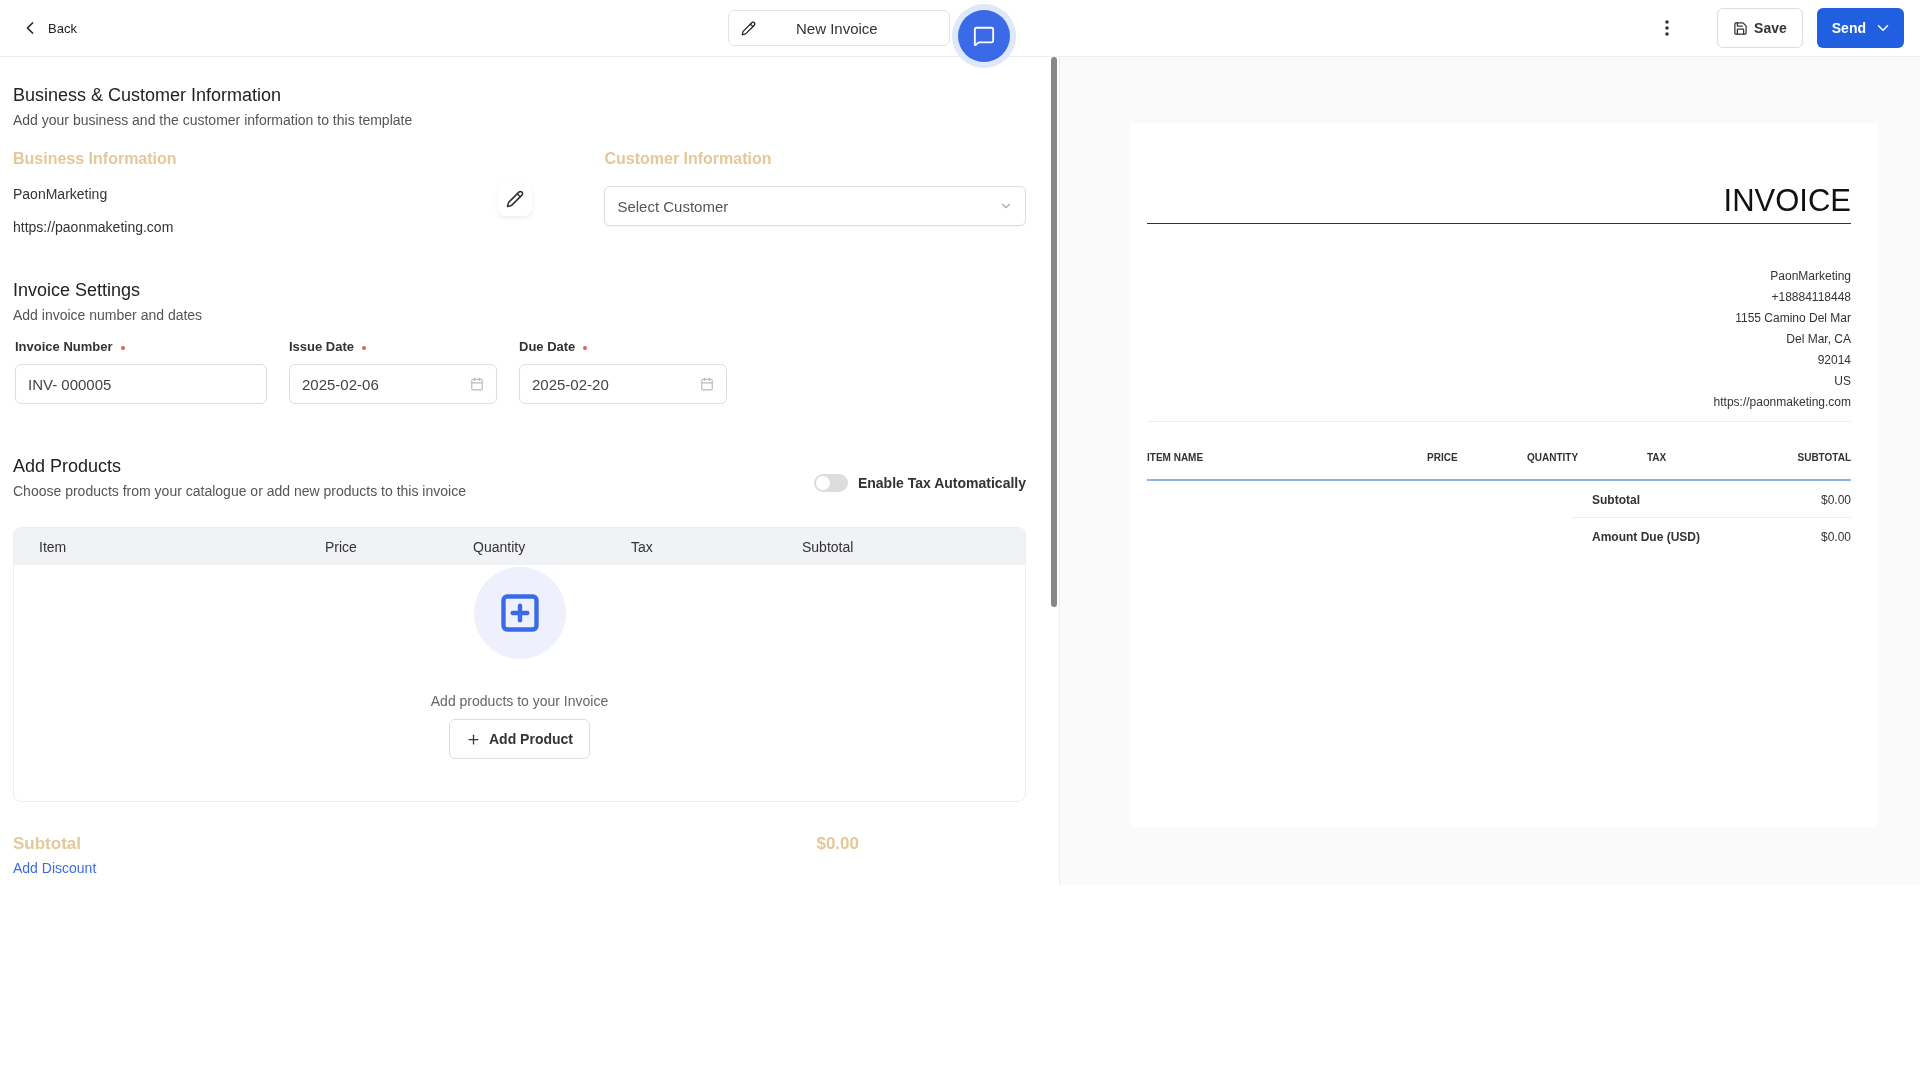  What do you see at coordinates (688, 159) in the screenshot?
I see `customer-heading: Customer Information` at bounding box center [688, 159].